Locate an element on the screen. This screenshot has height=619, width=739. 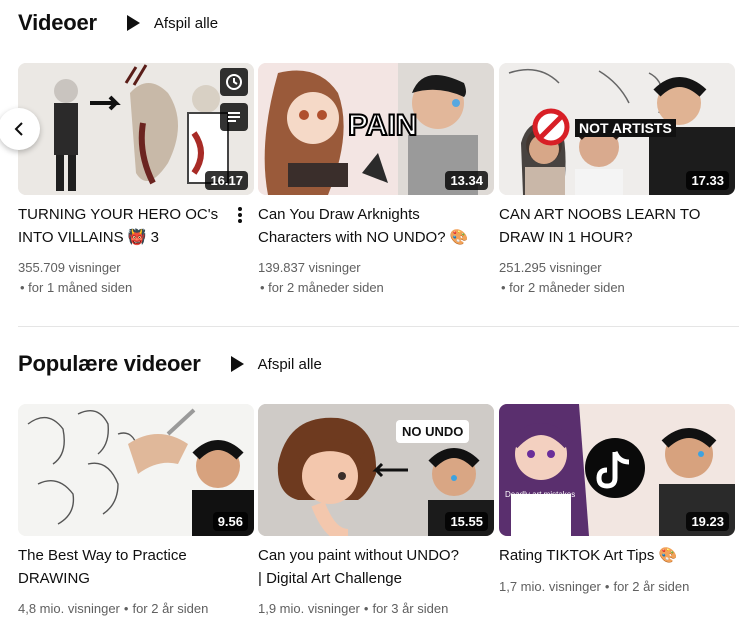
video-thumbnail: 16.17 is located at coordinates (136, 129).